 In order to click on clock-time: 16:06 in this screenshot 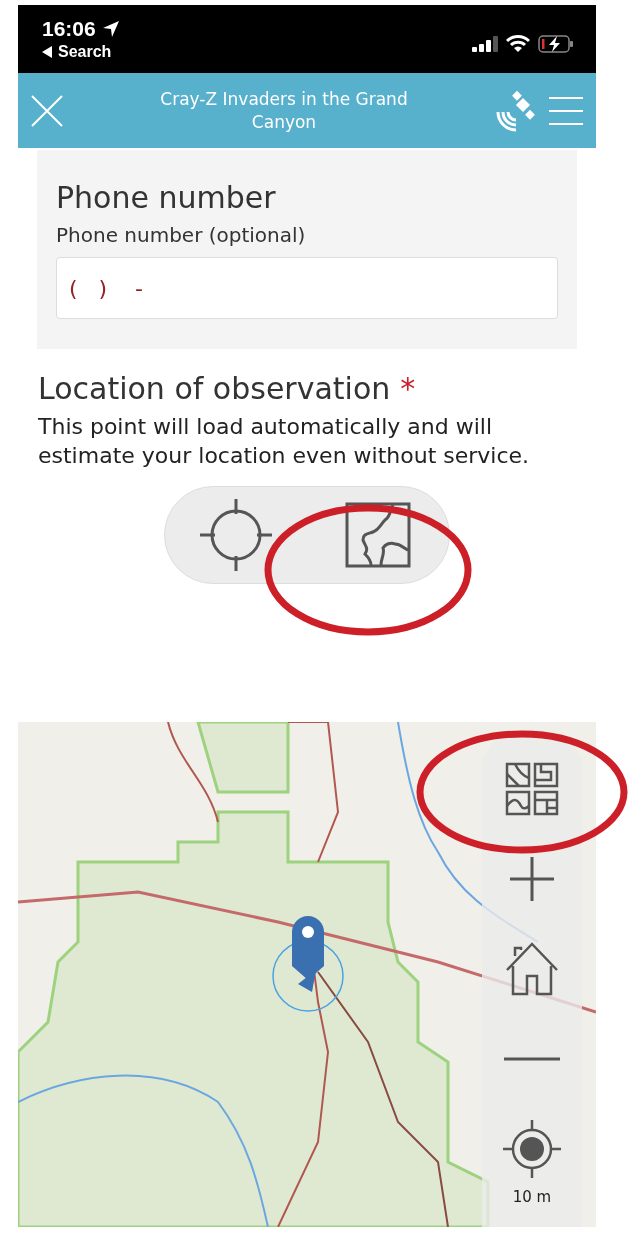, I will do `click(69, 29)`.